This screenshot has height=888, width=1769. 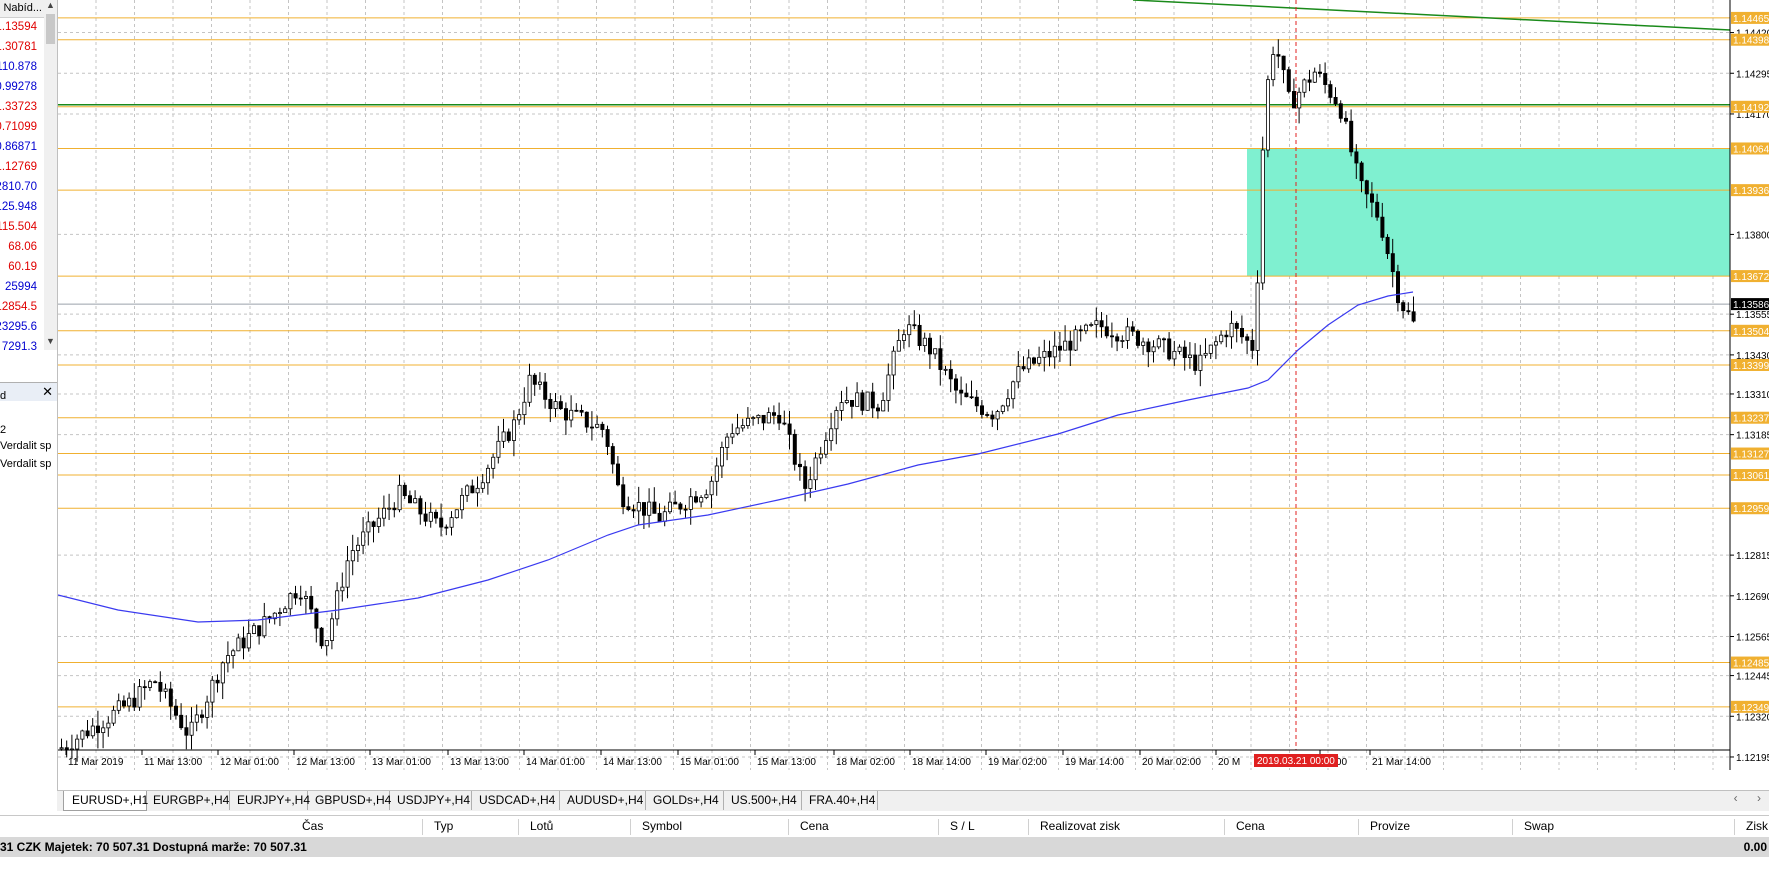 I want to click on tab-gbpusd-h4: GBPUSD+,H4, so click(x=349, y=800).